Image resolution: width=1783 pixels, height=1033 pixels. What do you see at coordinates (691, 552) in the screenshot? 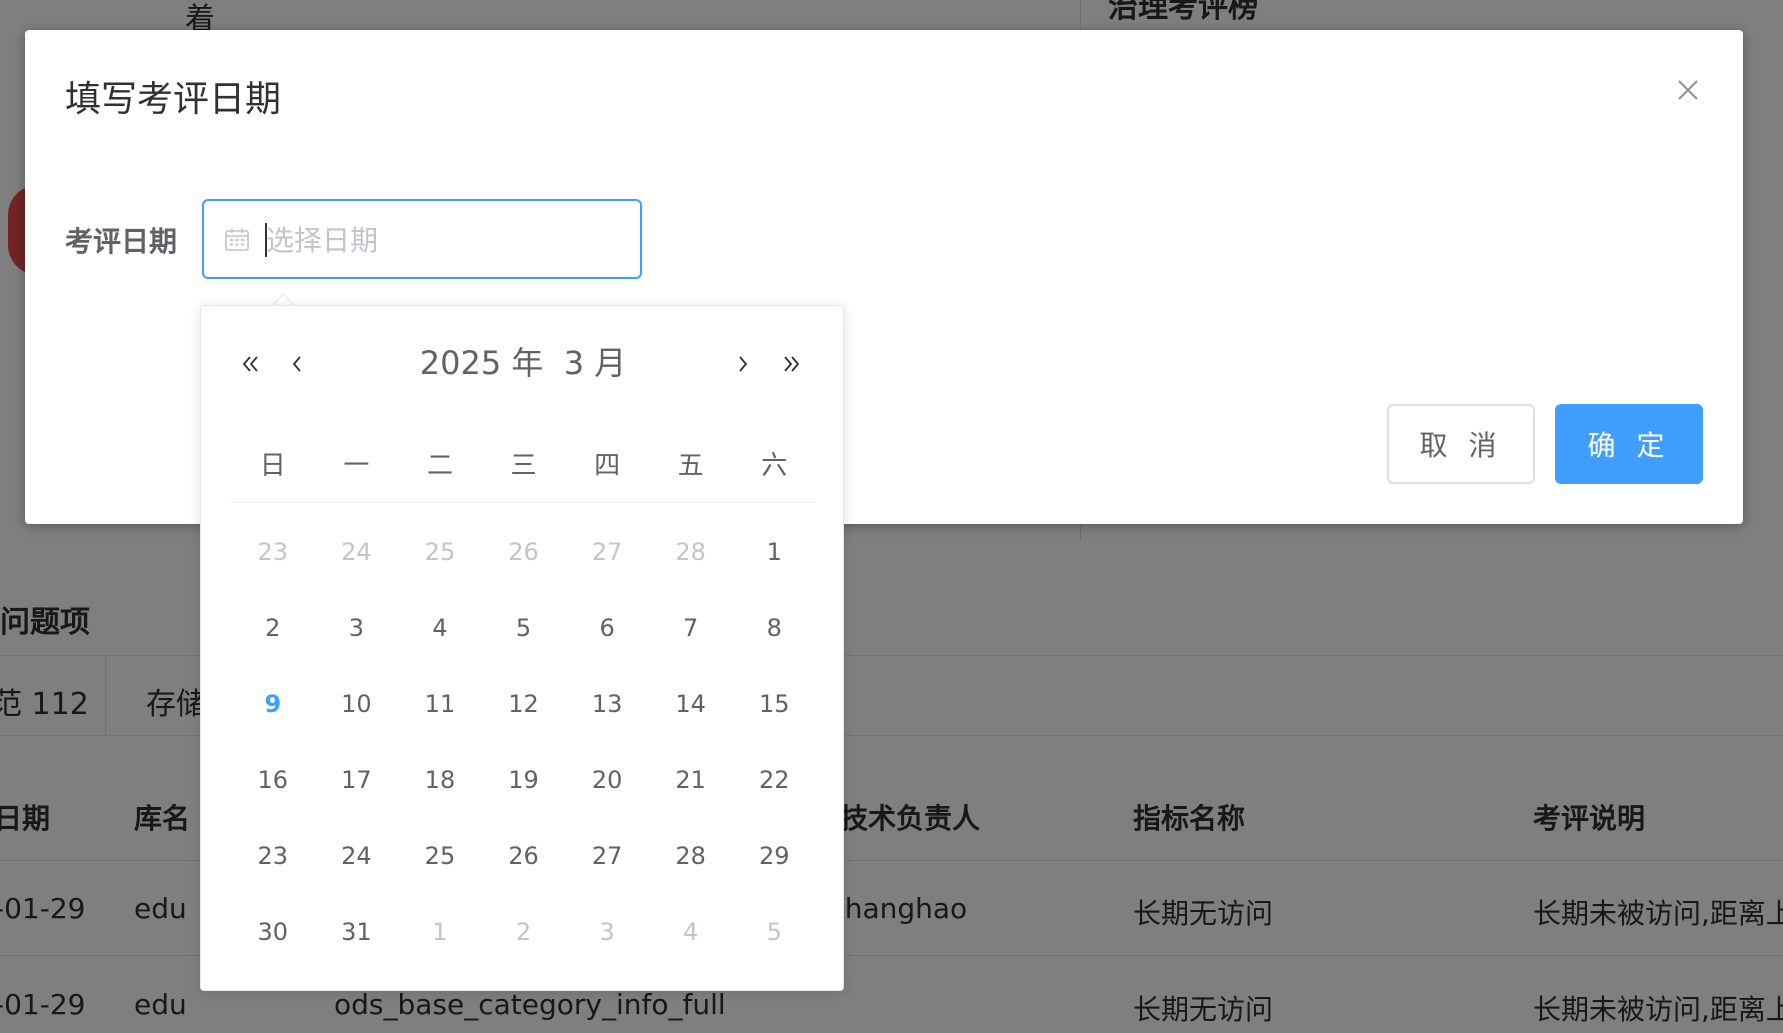
I see `day-cell-prev-month: 28` at bounding box center [691, 552].